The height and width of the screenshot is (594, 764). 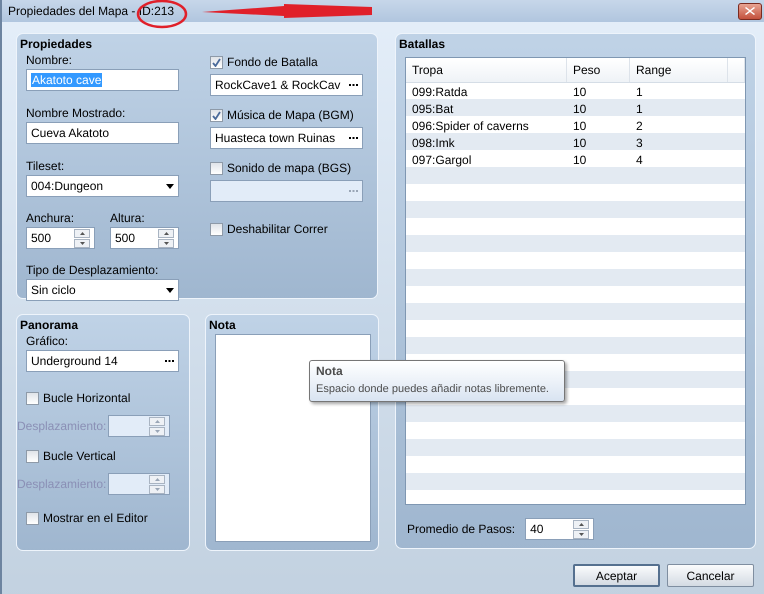 What do you see at coordinates (102, 290) in the screenshot?
I see `scroll-type-dropdown: Sin ciclo` at bounding box center [102, 290].